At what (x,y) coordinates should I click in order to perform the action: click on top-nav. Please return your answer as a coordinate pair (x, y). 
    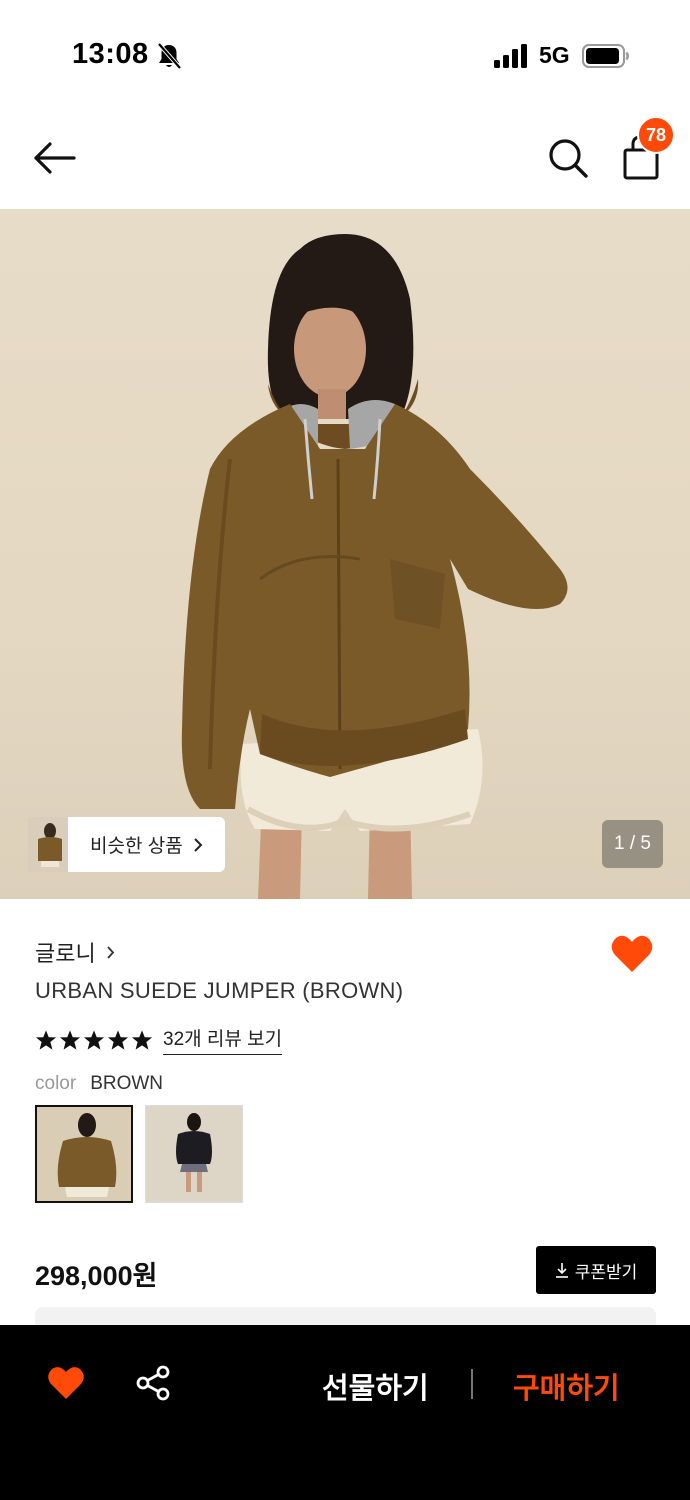
    Looking at the image, I should click on (345, 160).